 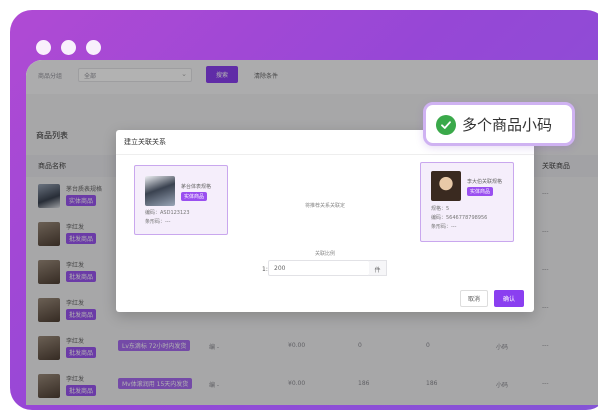 I want to click on target-product-barcode: 条形码：---, so click(x=444, y=227).